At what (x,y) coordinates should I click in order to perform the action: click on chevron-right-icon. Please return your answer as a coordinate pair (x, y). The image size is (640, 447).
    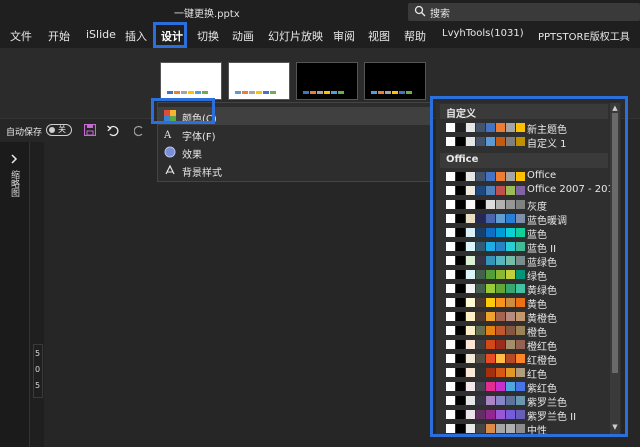
    Looking at the image, I should click on (14, 159).